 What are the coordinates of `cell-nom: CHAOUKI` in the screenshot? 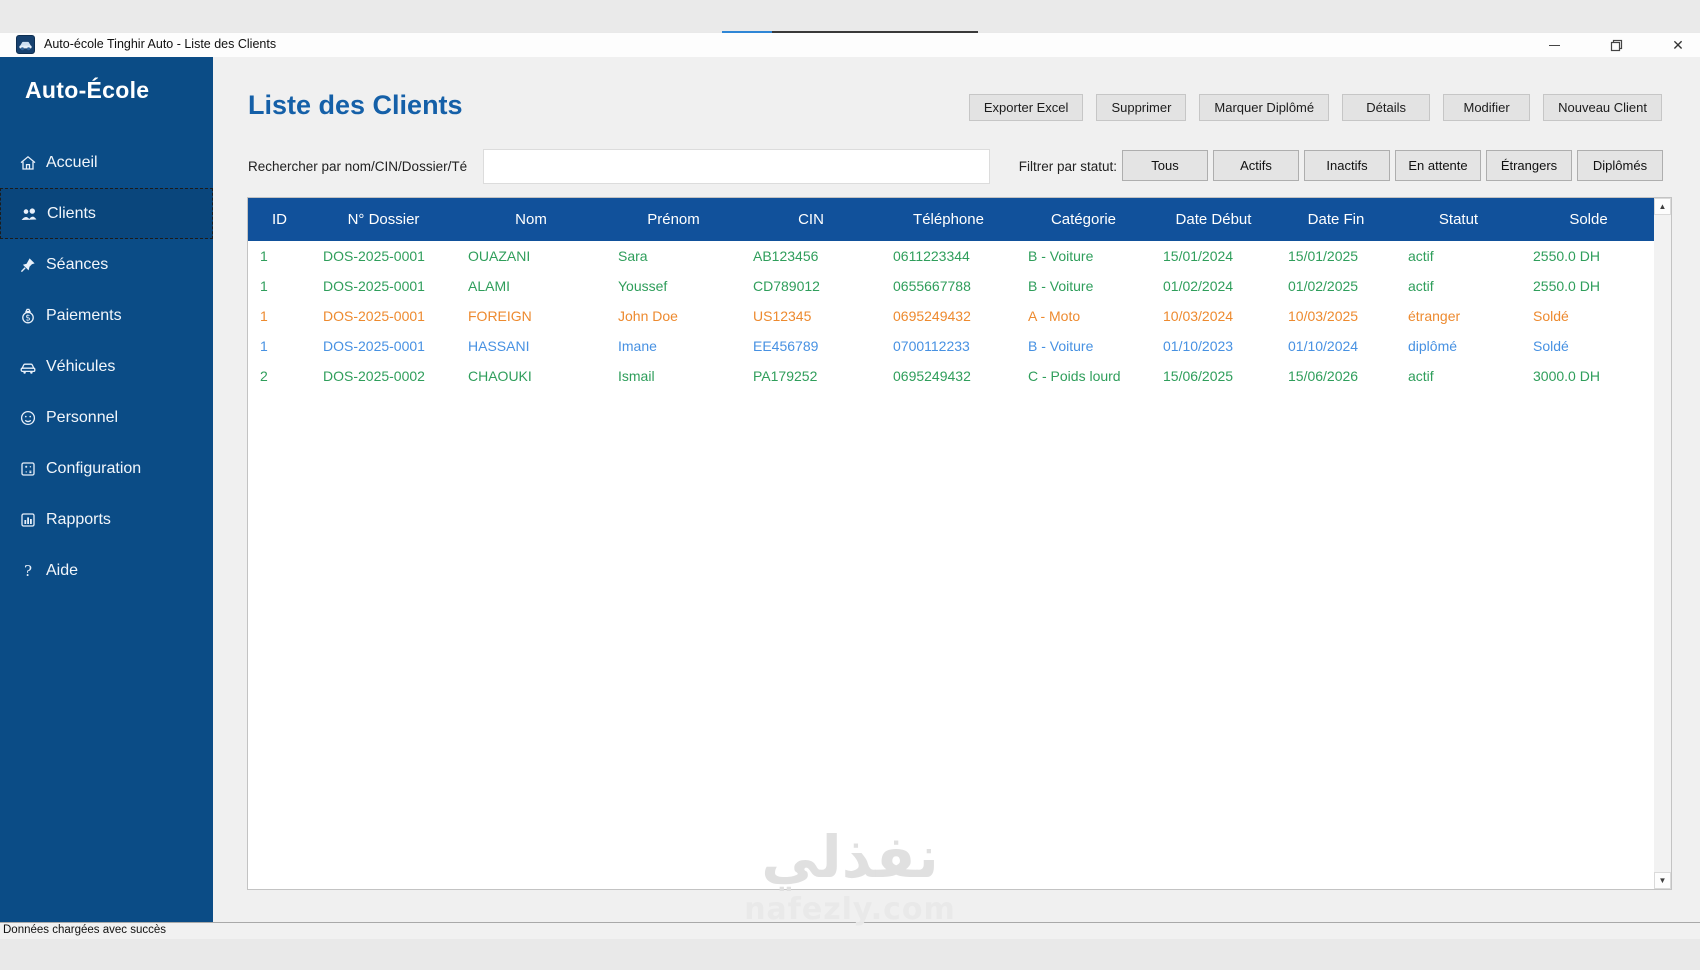 It's located at (500, 376).